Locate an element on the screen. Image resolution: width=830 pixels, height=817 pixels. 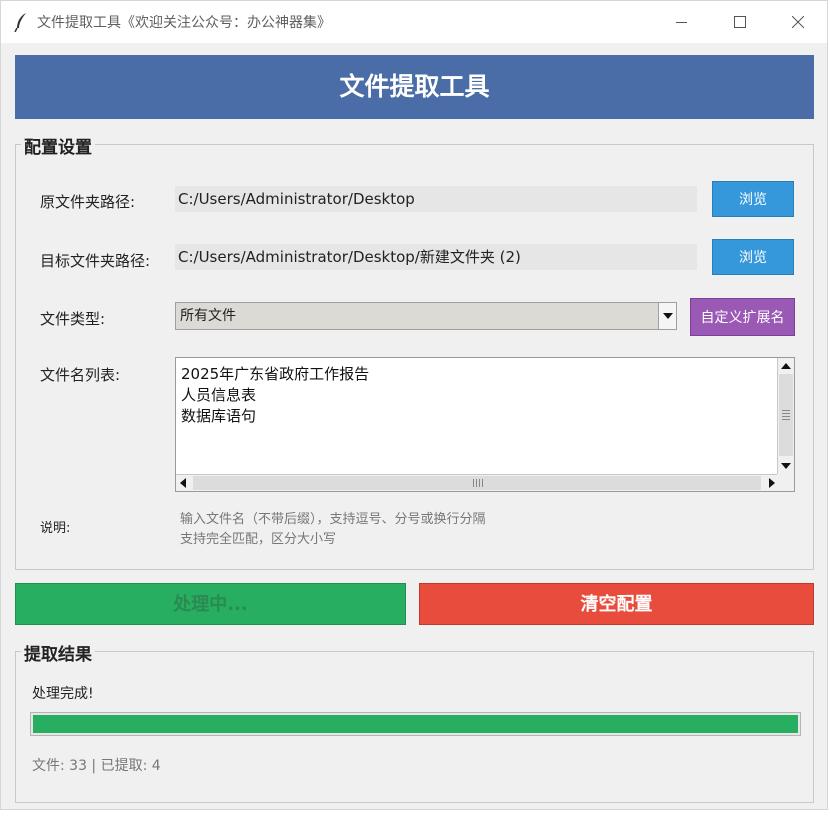
scroll-up-icon is located at coordinates (786, 366).